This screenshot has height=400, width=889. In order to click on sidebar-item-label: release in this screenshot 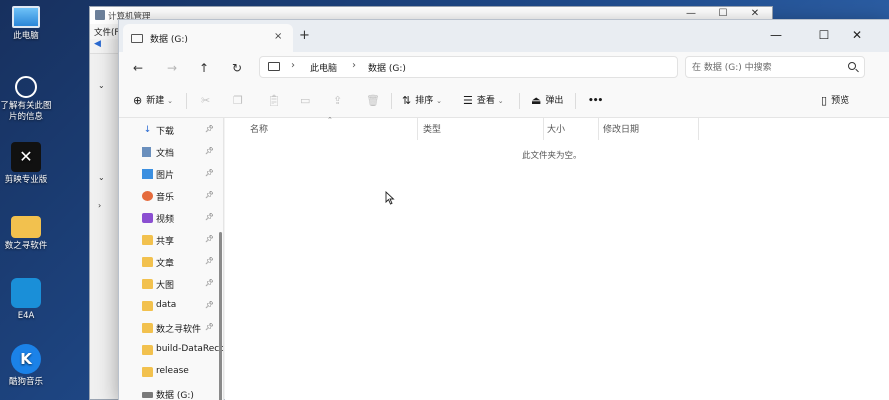, I will do `click(172, 371)`.